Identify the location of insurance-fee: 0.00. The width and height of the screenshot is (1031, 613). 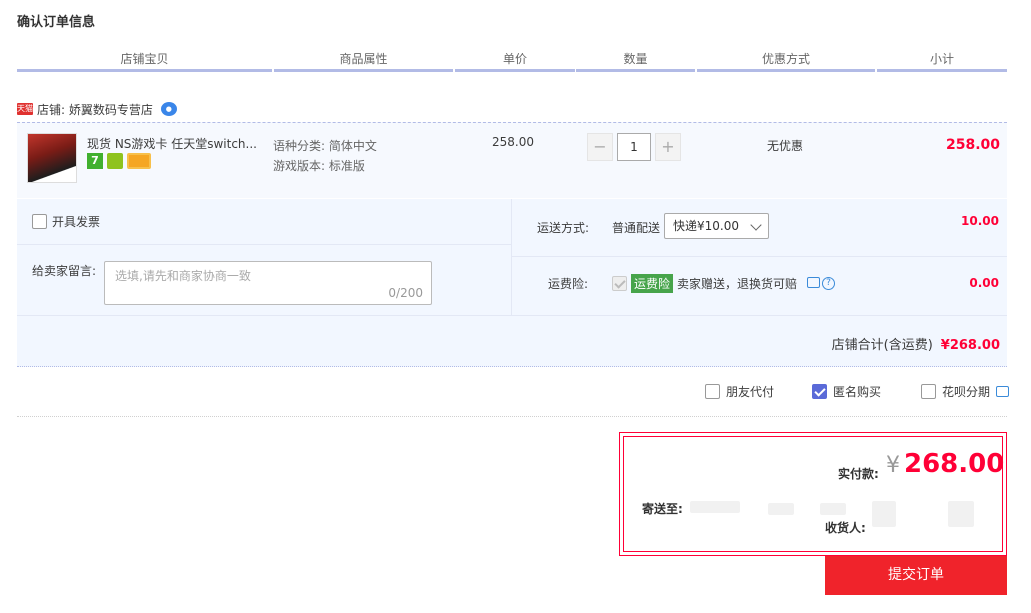
(984, 283).